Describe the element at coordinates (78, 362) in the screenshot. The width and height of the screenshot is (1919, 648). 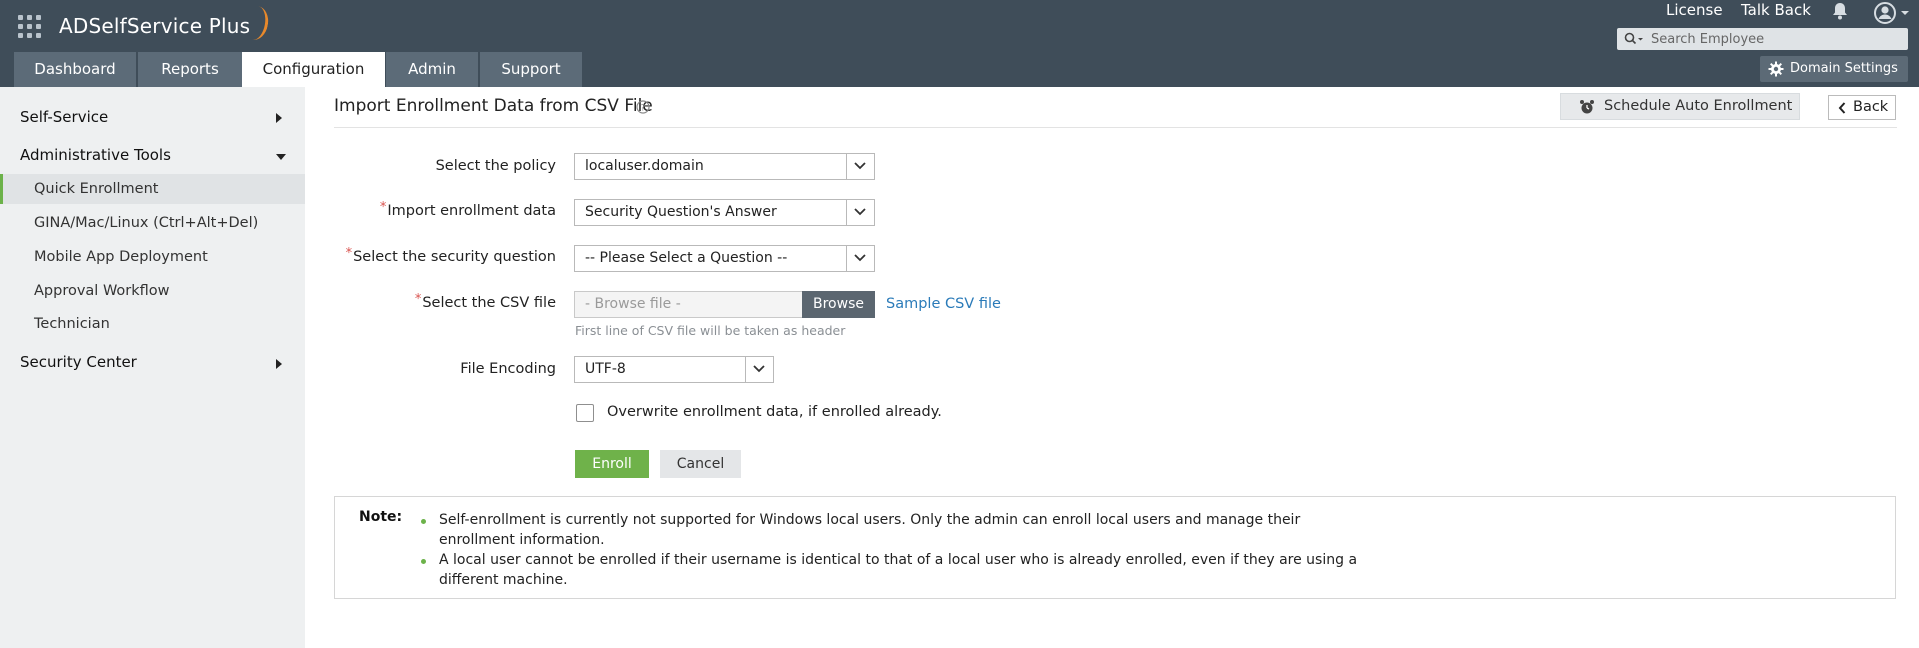
I see `sidebar-section-security-center: Security Center` at that location.